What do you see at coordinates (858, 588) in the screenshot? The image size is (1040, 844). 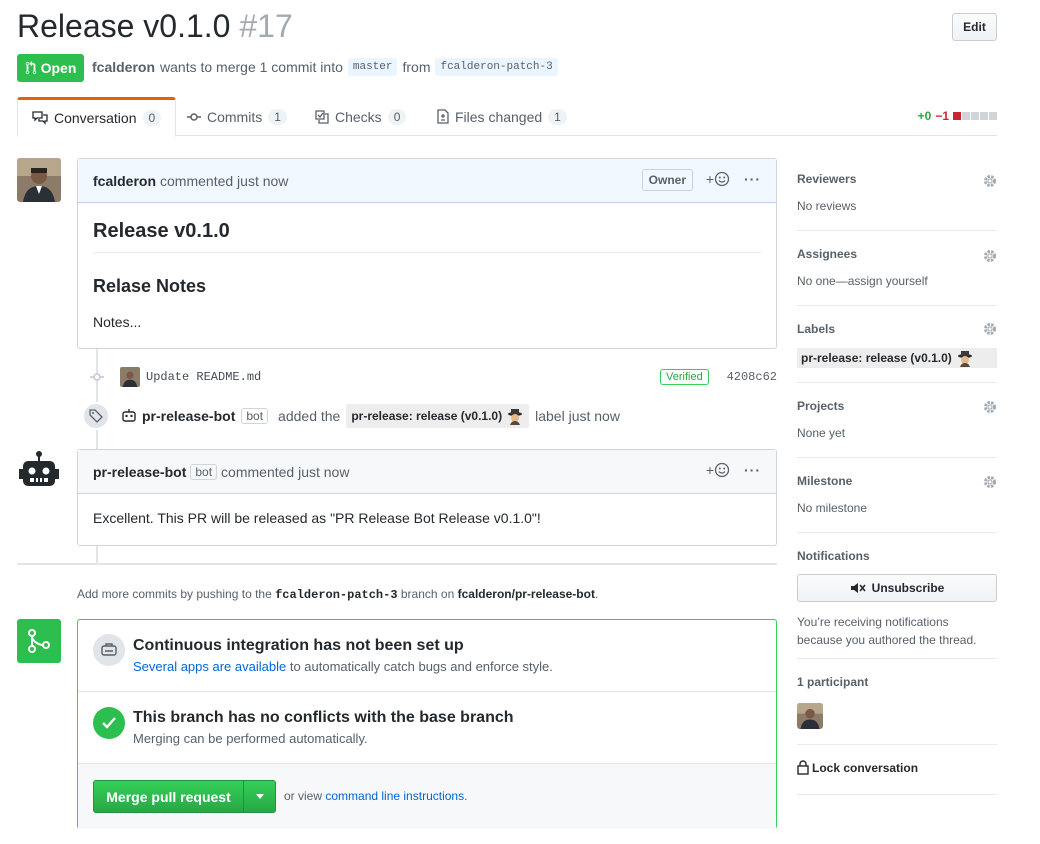 I see `mute-icon` at bounding box center [858, 588].